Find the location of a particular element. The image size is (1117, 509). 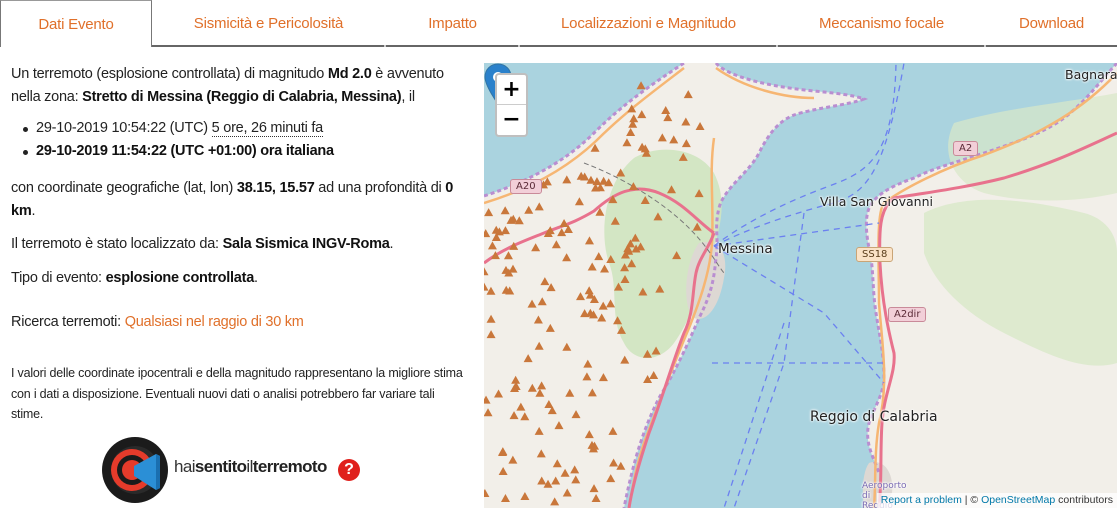

located-by-value: Sala Sismica INGV-Roma is located at coordinates (306, 244).